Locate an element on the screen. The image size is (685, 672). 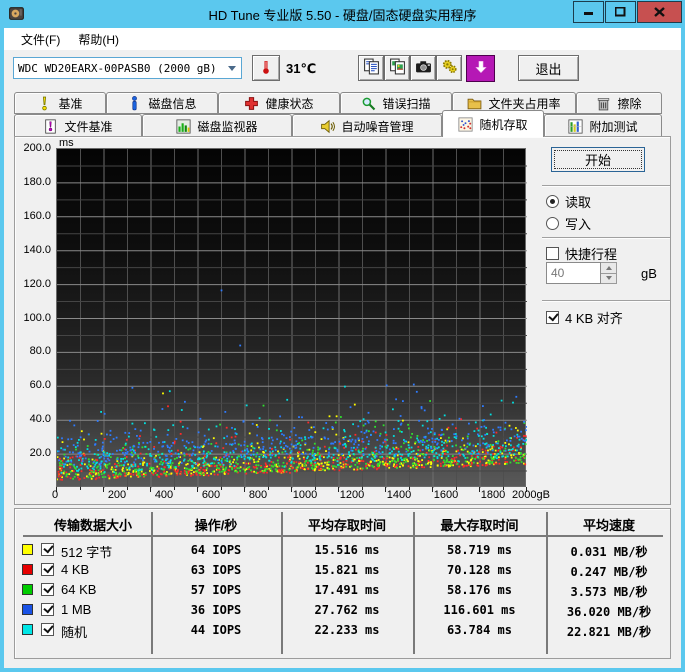
y-tick-label: 40.0 is located at coordinates (40, 419).